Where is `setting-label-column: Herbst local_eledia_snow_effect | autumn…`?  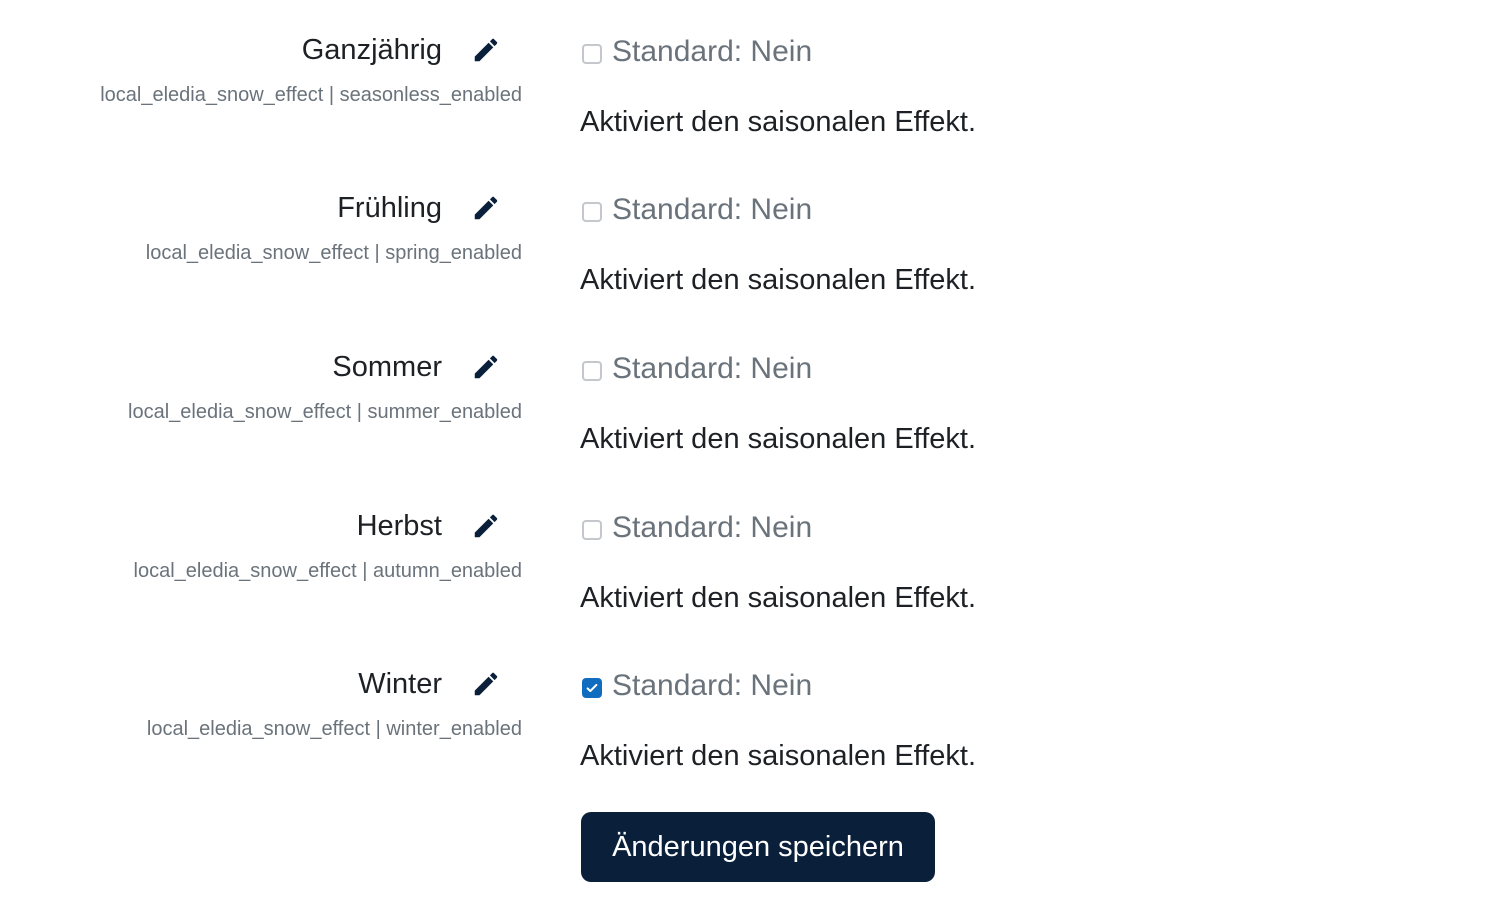
setting-label-column: Herbst local_eledia_snow_effect | autumn… is located at coordinates (261, 536).